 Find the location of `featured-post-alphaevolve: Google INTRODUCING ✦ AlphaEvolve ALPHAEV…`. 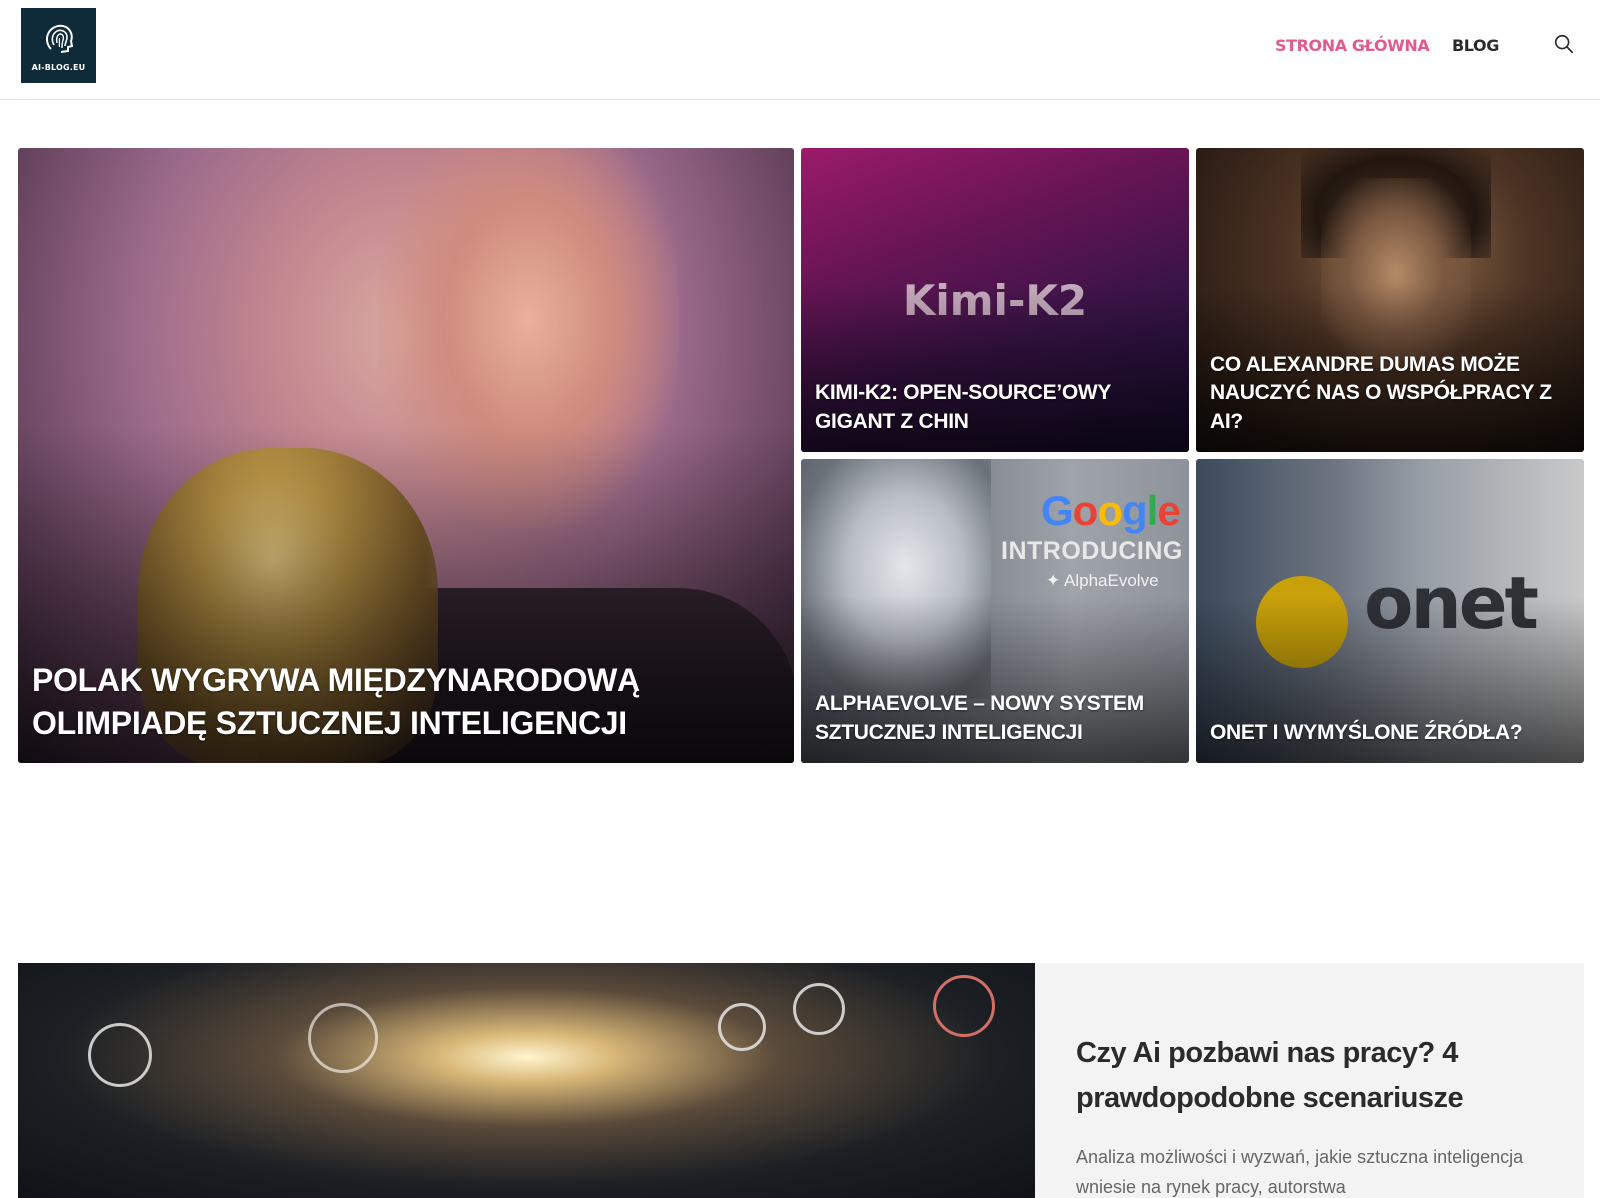

featured-post-alphaevolve: Google INTRODUCING ✦ AlphaEvolve ALPHAEV… is located at coordinates (995, 611).